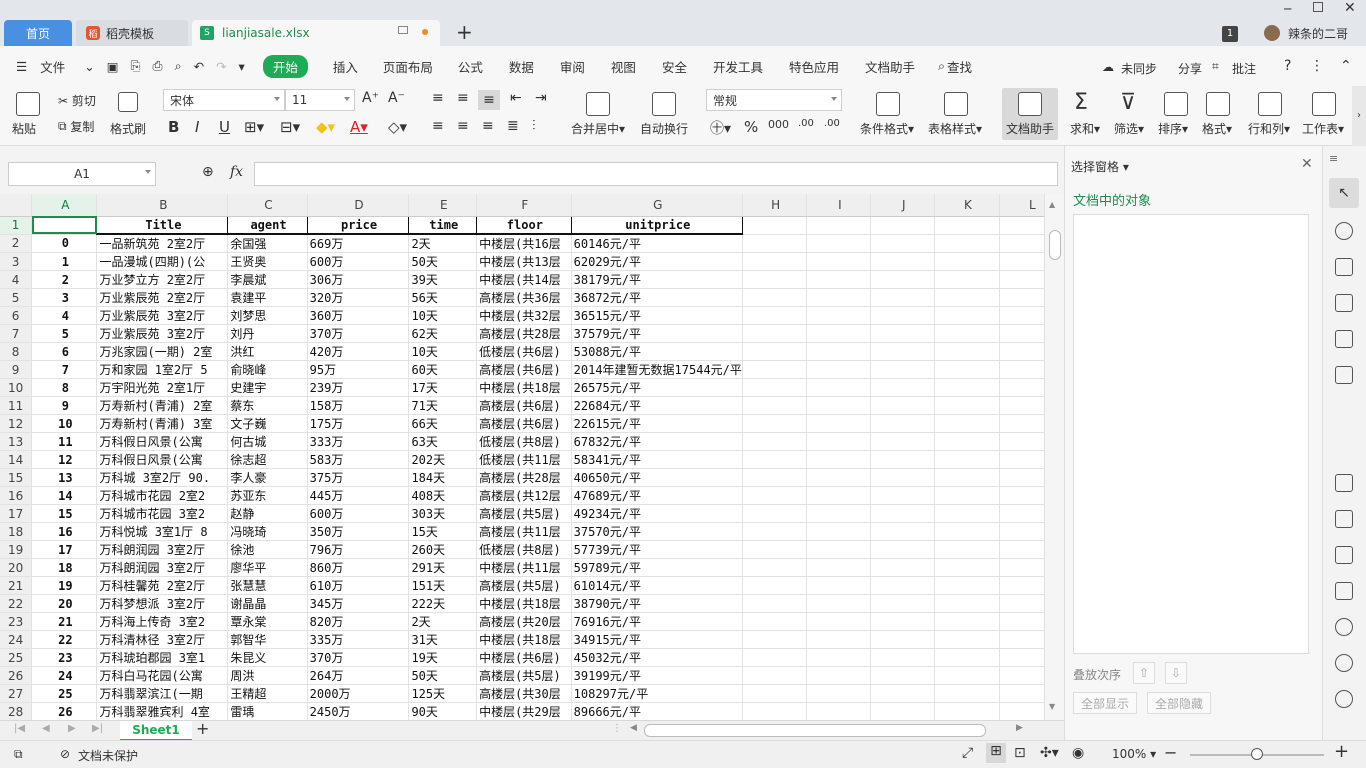 The image size is (1366, 768). Describe the element at coordinates (16, 351) in the screenshot. I see `row-header: 8` at that location.